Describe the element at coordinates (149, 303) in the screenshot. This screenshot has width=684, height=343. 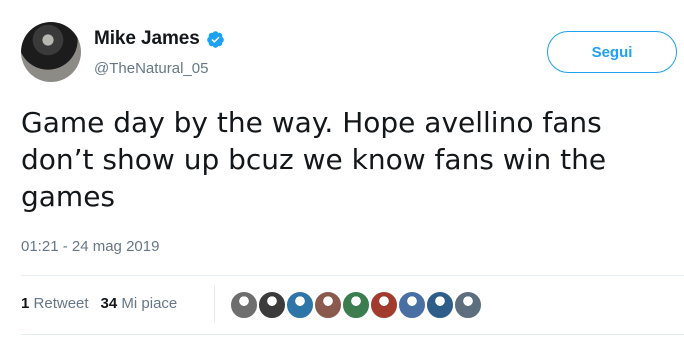
I see `likes-label: Mi piace` at that location.